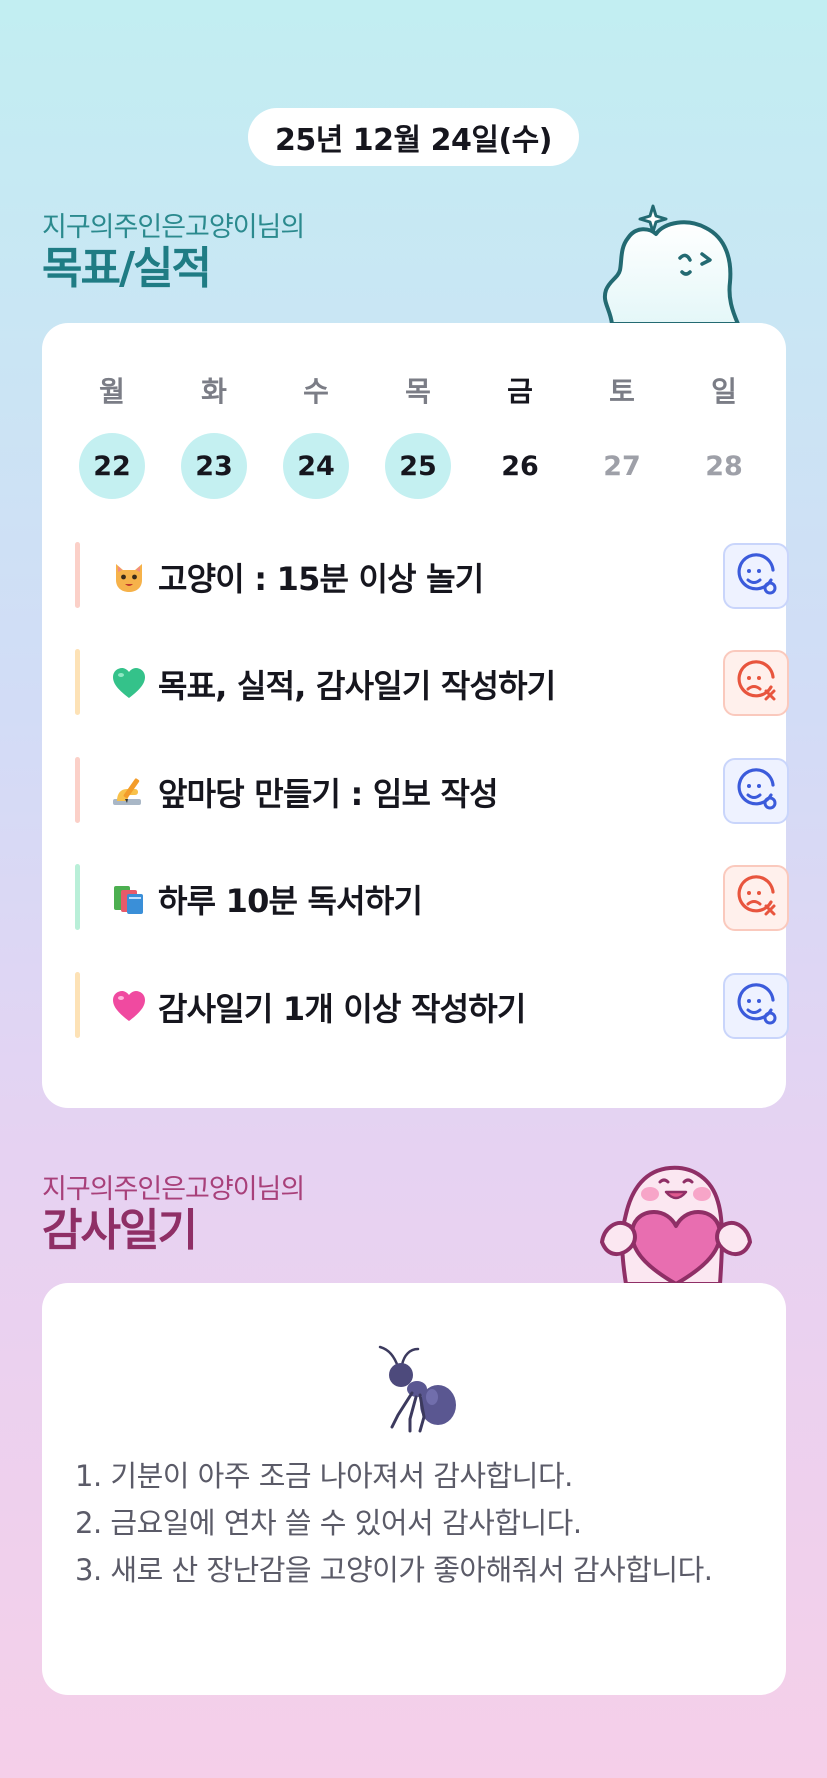  I want to click on goal-text: 하루 10분 독서하기, so click(290, 901).